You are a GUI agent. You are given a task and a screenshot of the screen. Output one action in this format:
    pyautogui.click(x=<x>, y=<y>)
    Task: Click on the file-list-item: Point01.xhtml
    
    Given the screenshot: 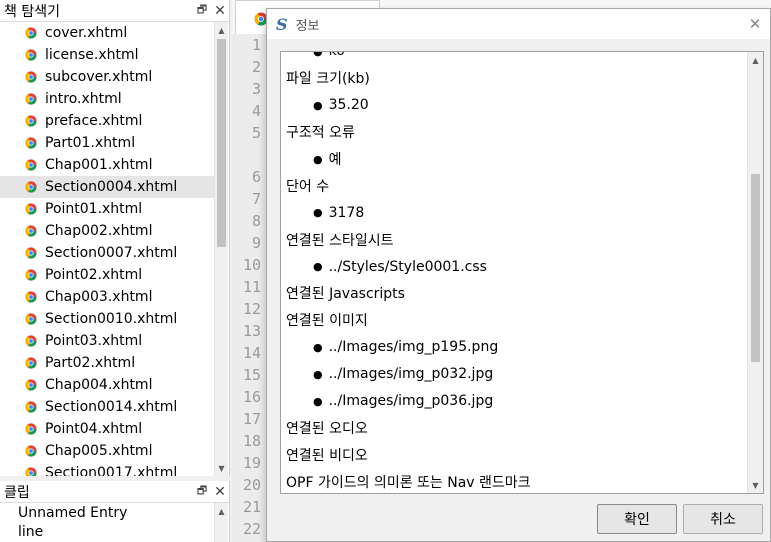 What is the action you would take?
    pyautogui.click(x=107, y=209)
    